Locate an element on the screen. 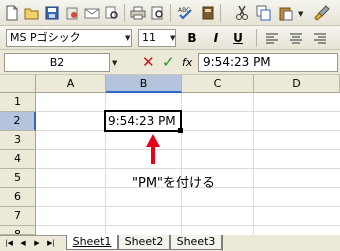 The image size is (340, 251). font-size-dropdown-icon: ▼ is located at coordinates (172, 38).